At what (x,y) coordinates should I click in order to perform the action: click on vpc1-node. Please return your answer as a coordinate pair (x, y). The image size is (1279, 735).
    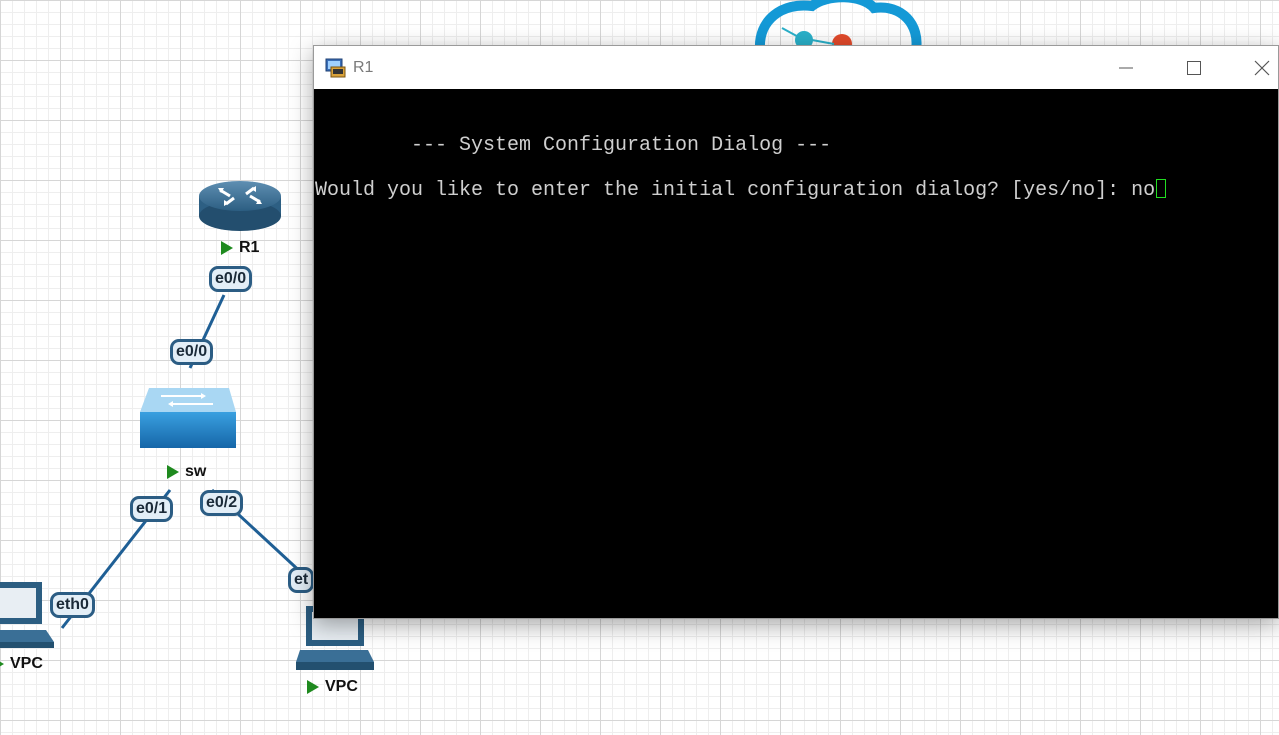
    Looking at the image, I should click on (27, 618).